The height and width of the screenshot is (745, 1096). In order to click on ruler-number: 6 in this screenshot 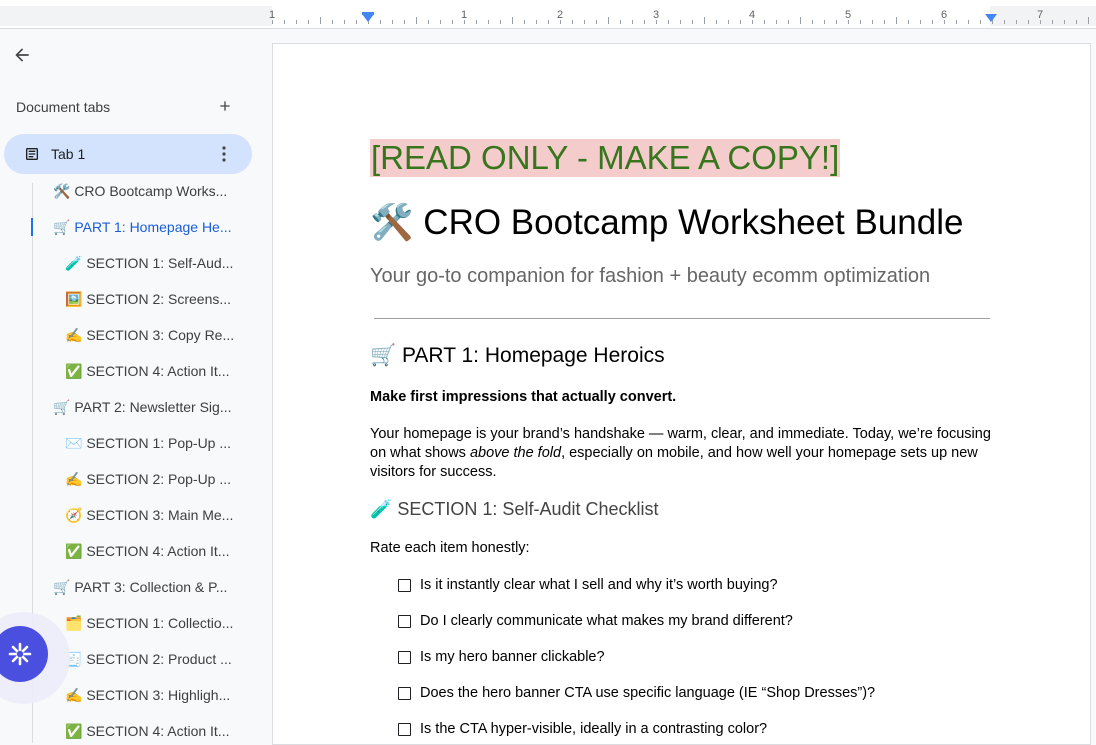, I will do `click(944, 15)`.